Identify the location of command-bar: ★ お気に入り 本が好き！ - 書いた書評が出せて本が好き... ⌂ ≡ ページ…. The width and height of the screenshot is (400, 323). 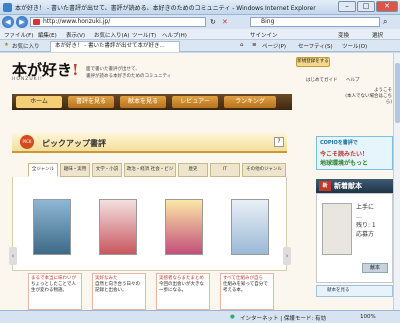
(200, 46).